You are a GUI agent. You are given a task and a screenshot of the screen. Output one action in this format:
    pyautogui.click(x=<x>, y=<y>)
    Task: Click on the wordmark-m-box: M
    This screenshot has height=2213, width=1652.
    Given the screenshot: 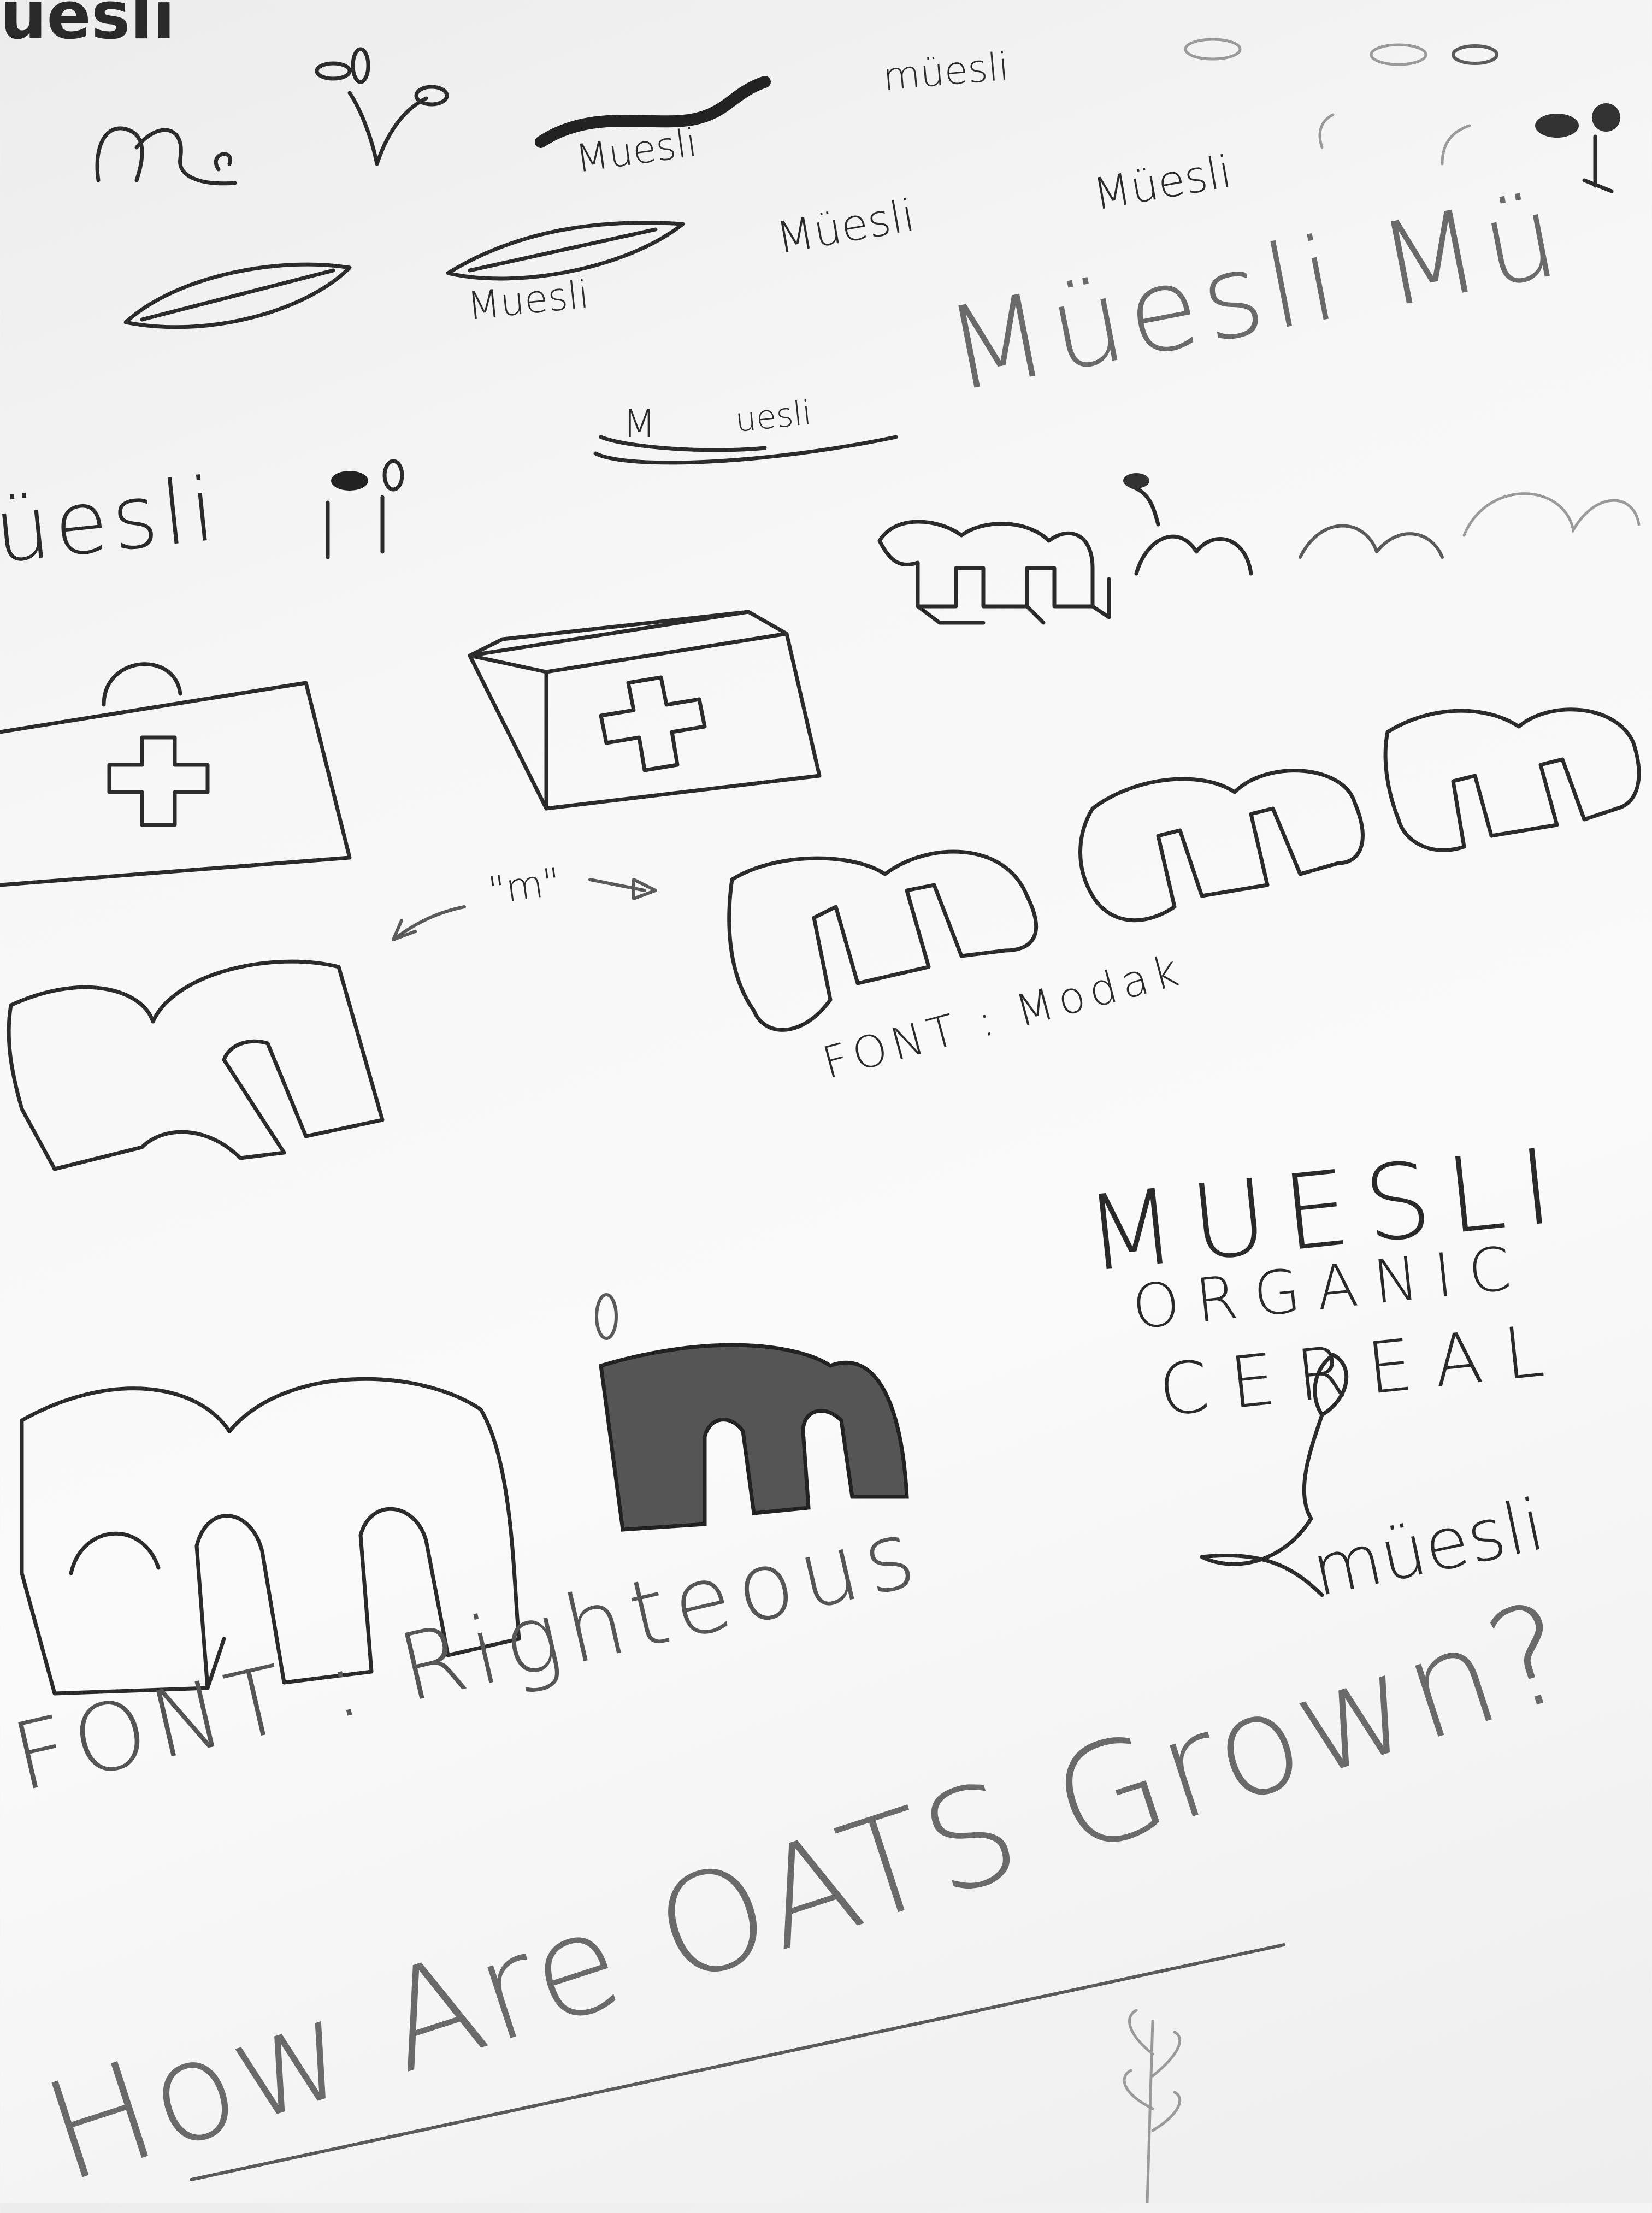 What is the action you would take?
    pyautogui.click(x=639, y=424)
    